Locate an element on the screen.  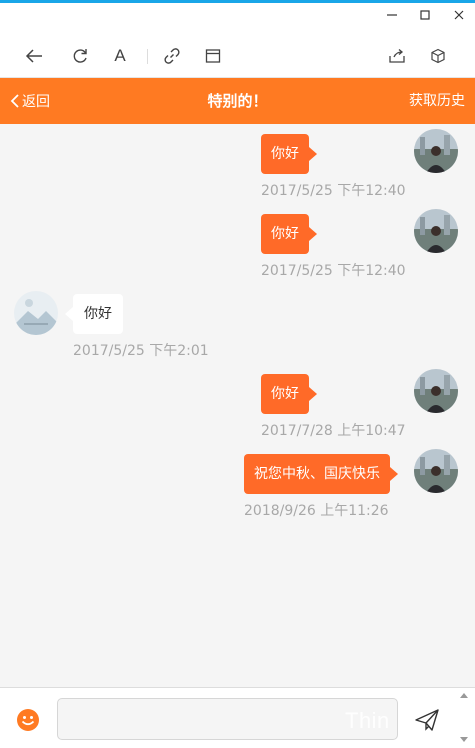
share-icon is located at coordinates (397, 56).